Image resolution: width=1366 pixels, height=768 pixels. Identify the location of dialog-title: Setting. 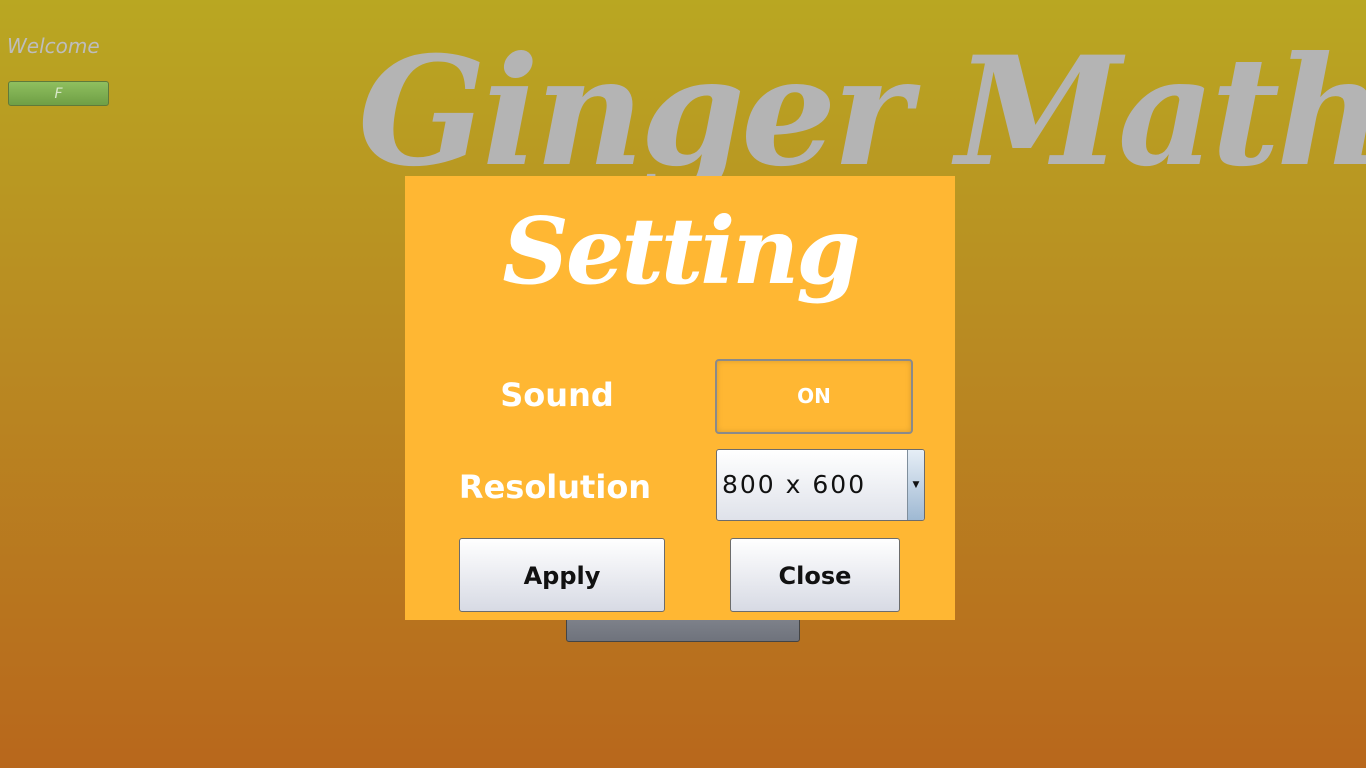
(681, 251).